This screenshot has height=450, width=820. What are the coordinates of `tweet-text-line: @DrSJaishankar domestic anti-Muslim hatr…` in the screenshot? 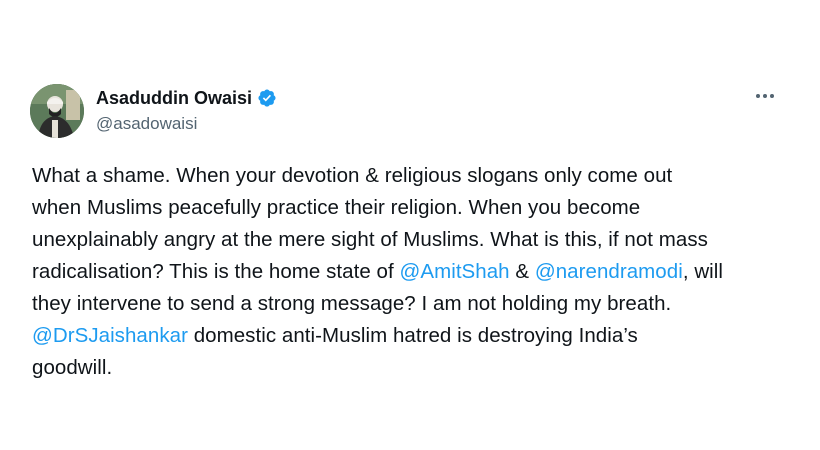 It's located at (412, 336).